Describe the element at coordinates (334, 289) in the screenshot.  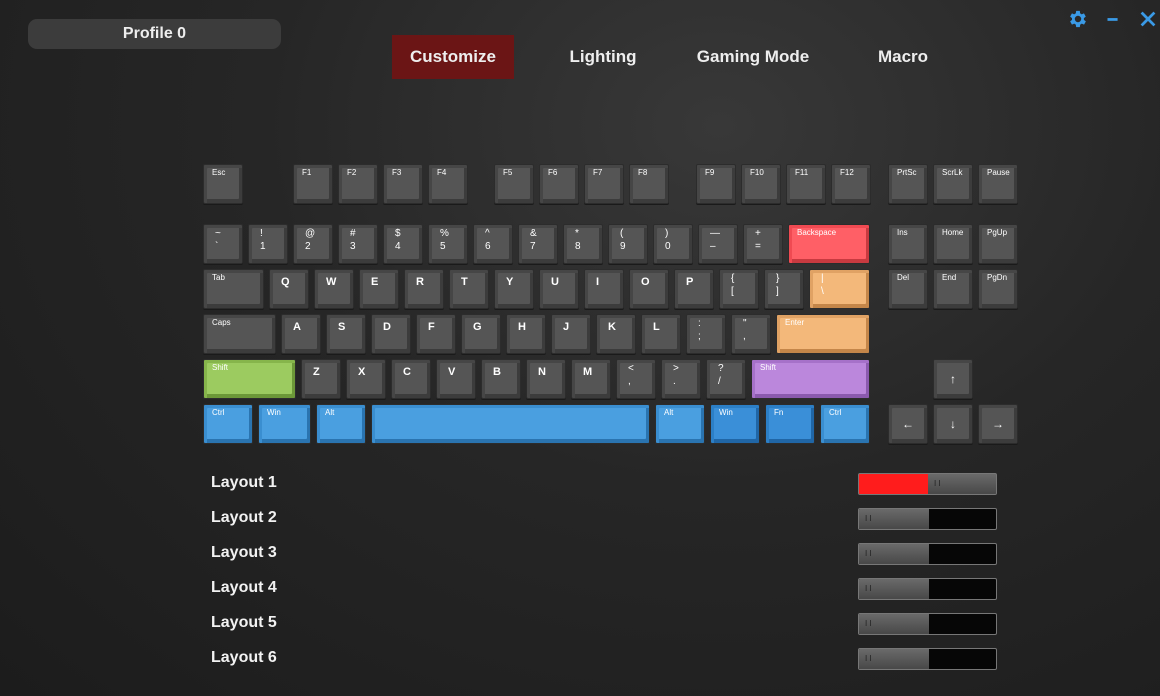
I see `key-w: W` at that location.